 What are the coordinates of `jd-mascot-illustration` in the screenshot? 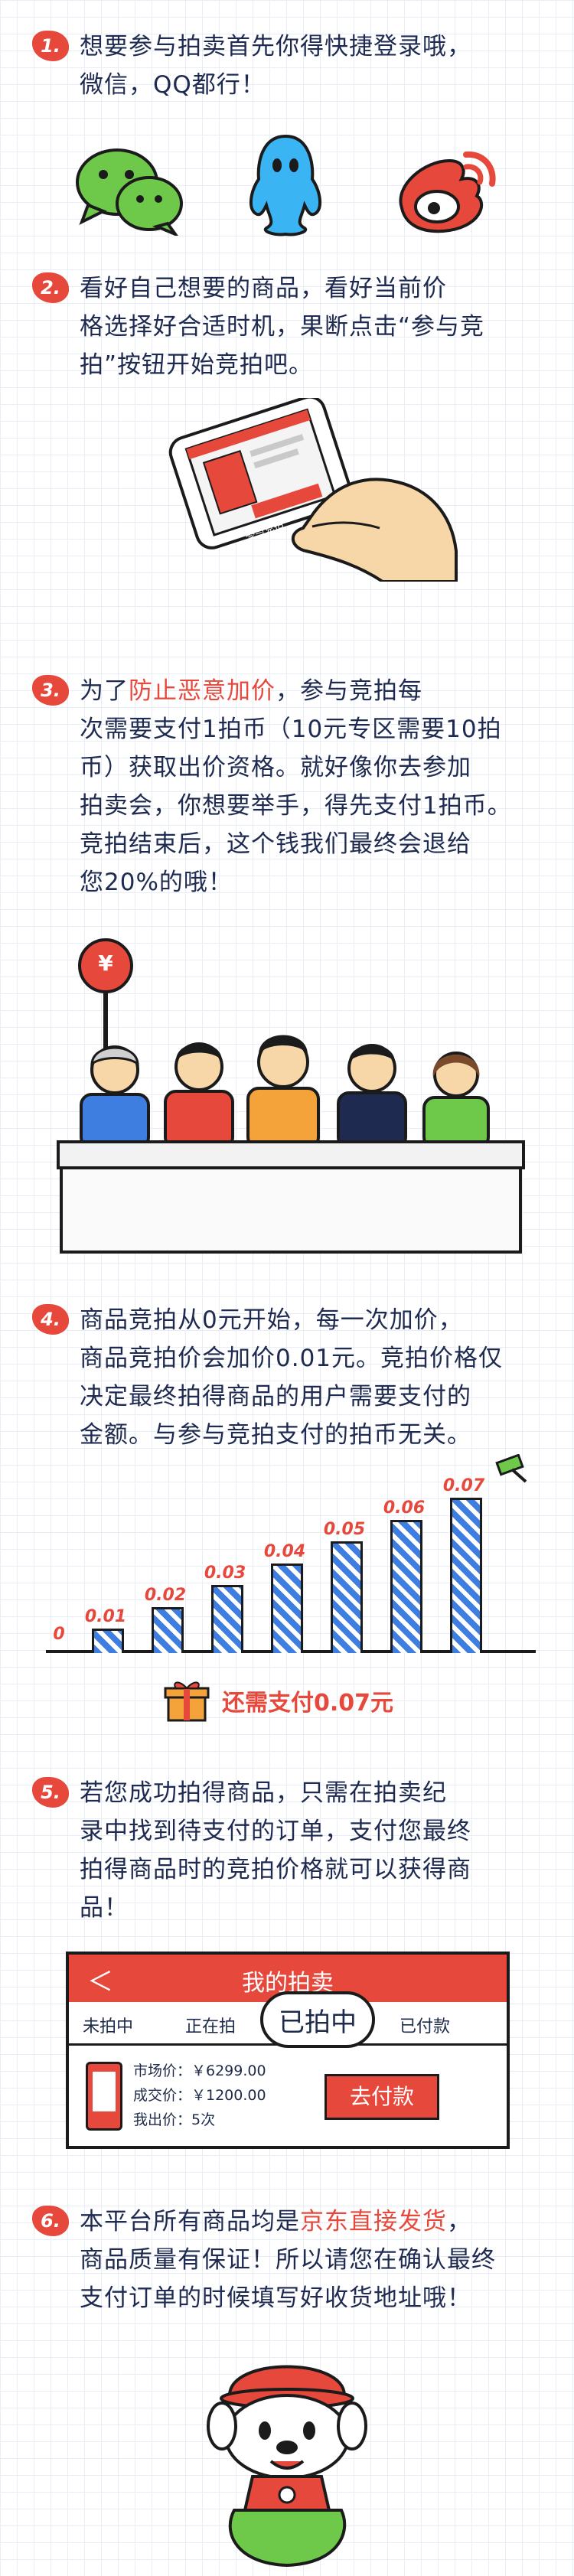 It's located at (287, 2456).